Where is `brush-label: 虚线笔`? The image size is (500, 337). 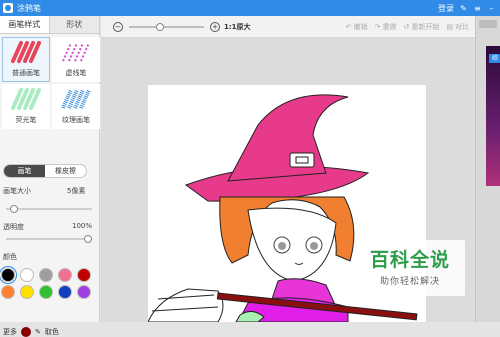 brush-label: 虚线笔 is located at coordinates (76, 73).